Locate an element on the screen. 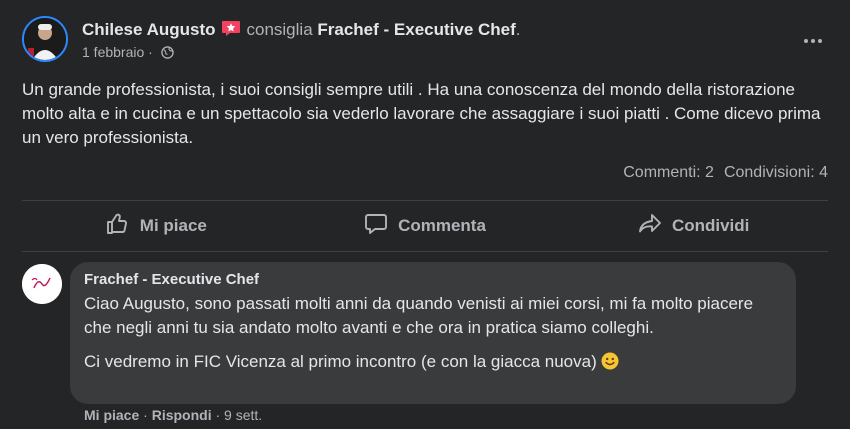  shares-count: Condivisioni: 4 is located at coordinates (776, 172).